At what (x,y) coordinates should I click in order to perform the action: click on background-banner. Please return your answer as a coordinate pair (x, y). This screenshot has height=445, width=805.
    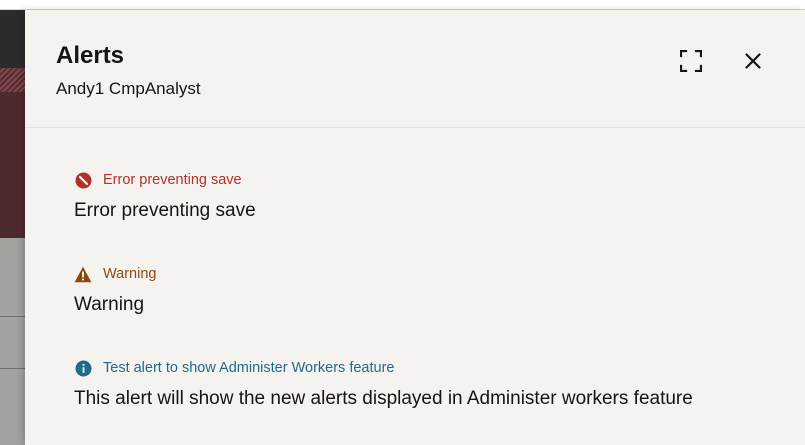
    Looking at the image, I should click on (12, 165).